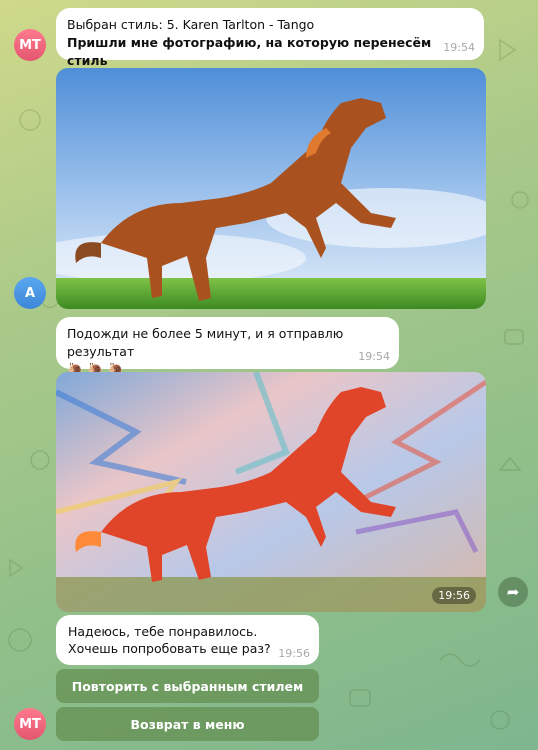  I want to click on forward-button: ➦, so click(513, 592).